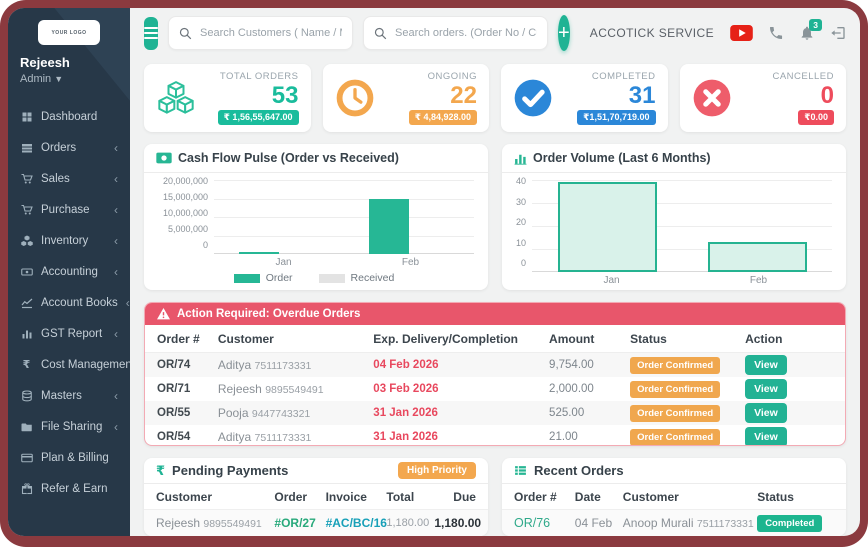  What do you see at coordinates (285, 96) in the screenshot?
I see `stat-value: 53` at bounding box center [285, 96].